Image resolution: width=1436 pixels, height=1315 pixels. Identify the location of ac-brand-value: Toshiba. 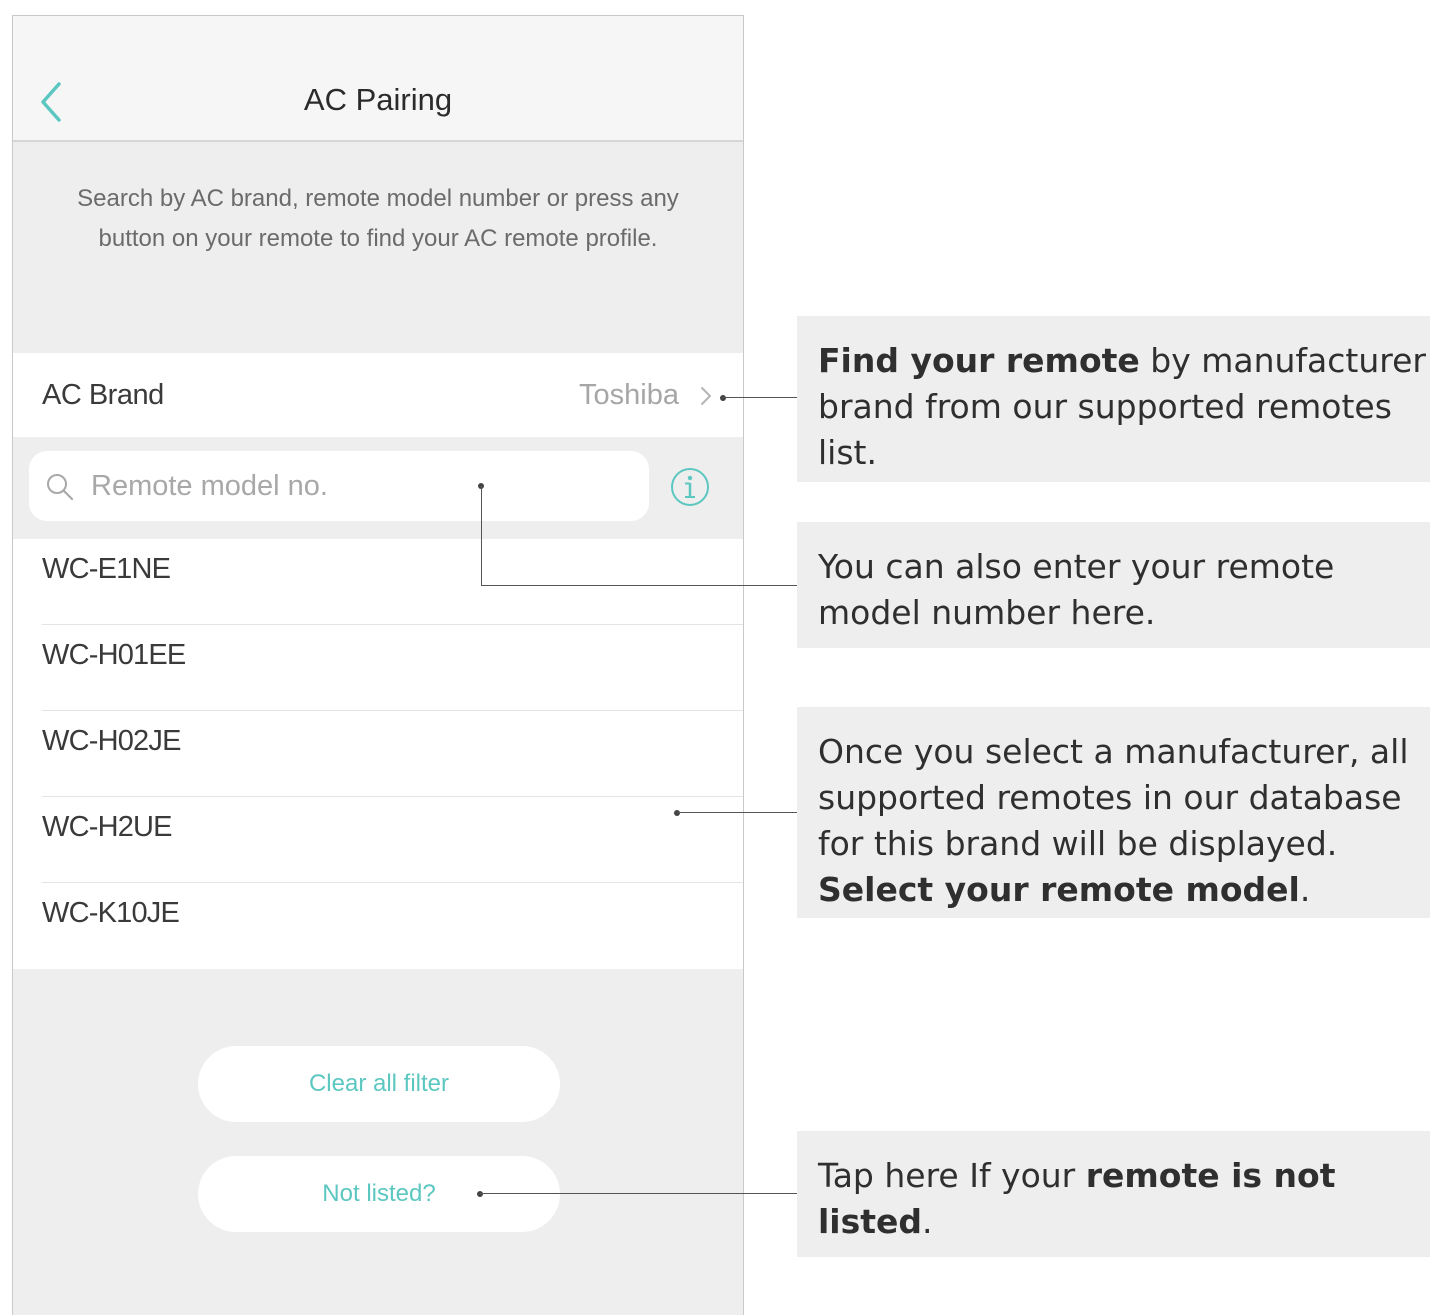
(629, 395).